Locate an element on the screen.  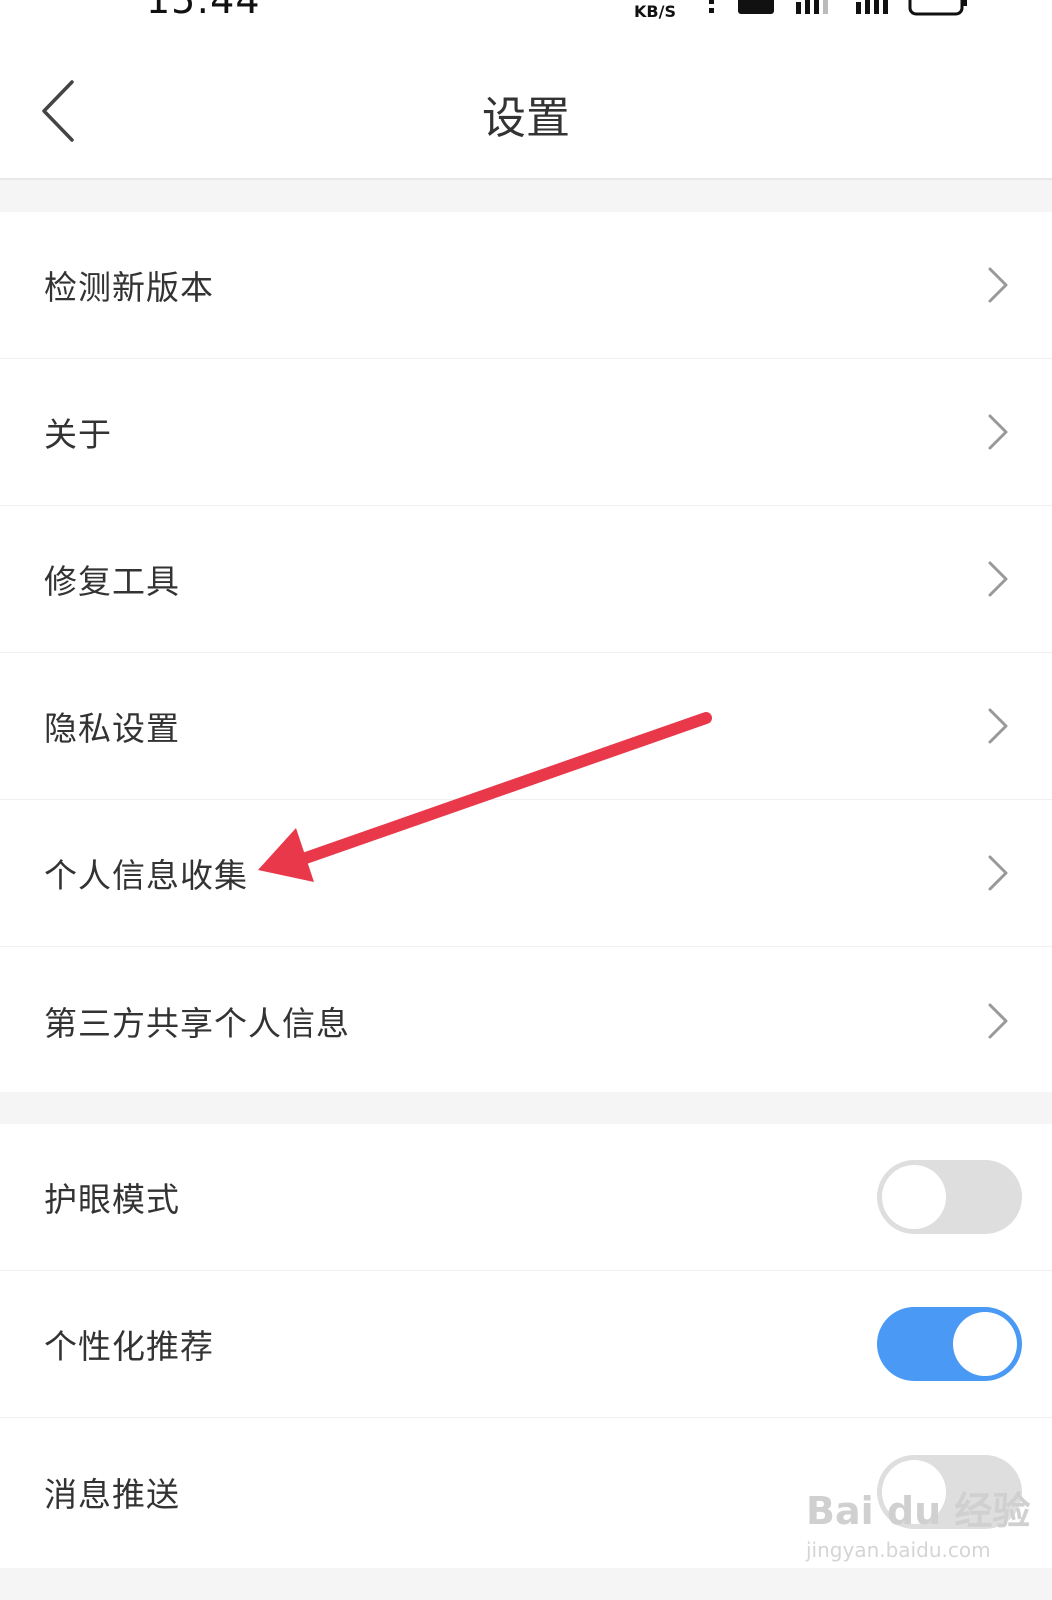
setting-row-label: 关于 is located at coordinates (78, 434).